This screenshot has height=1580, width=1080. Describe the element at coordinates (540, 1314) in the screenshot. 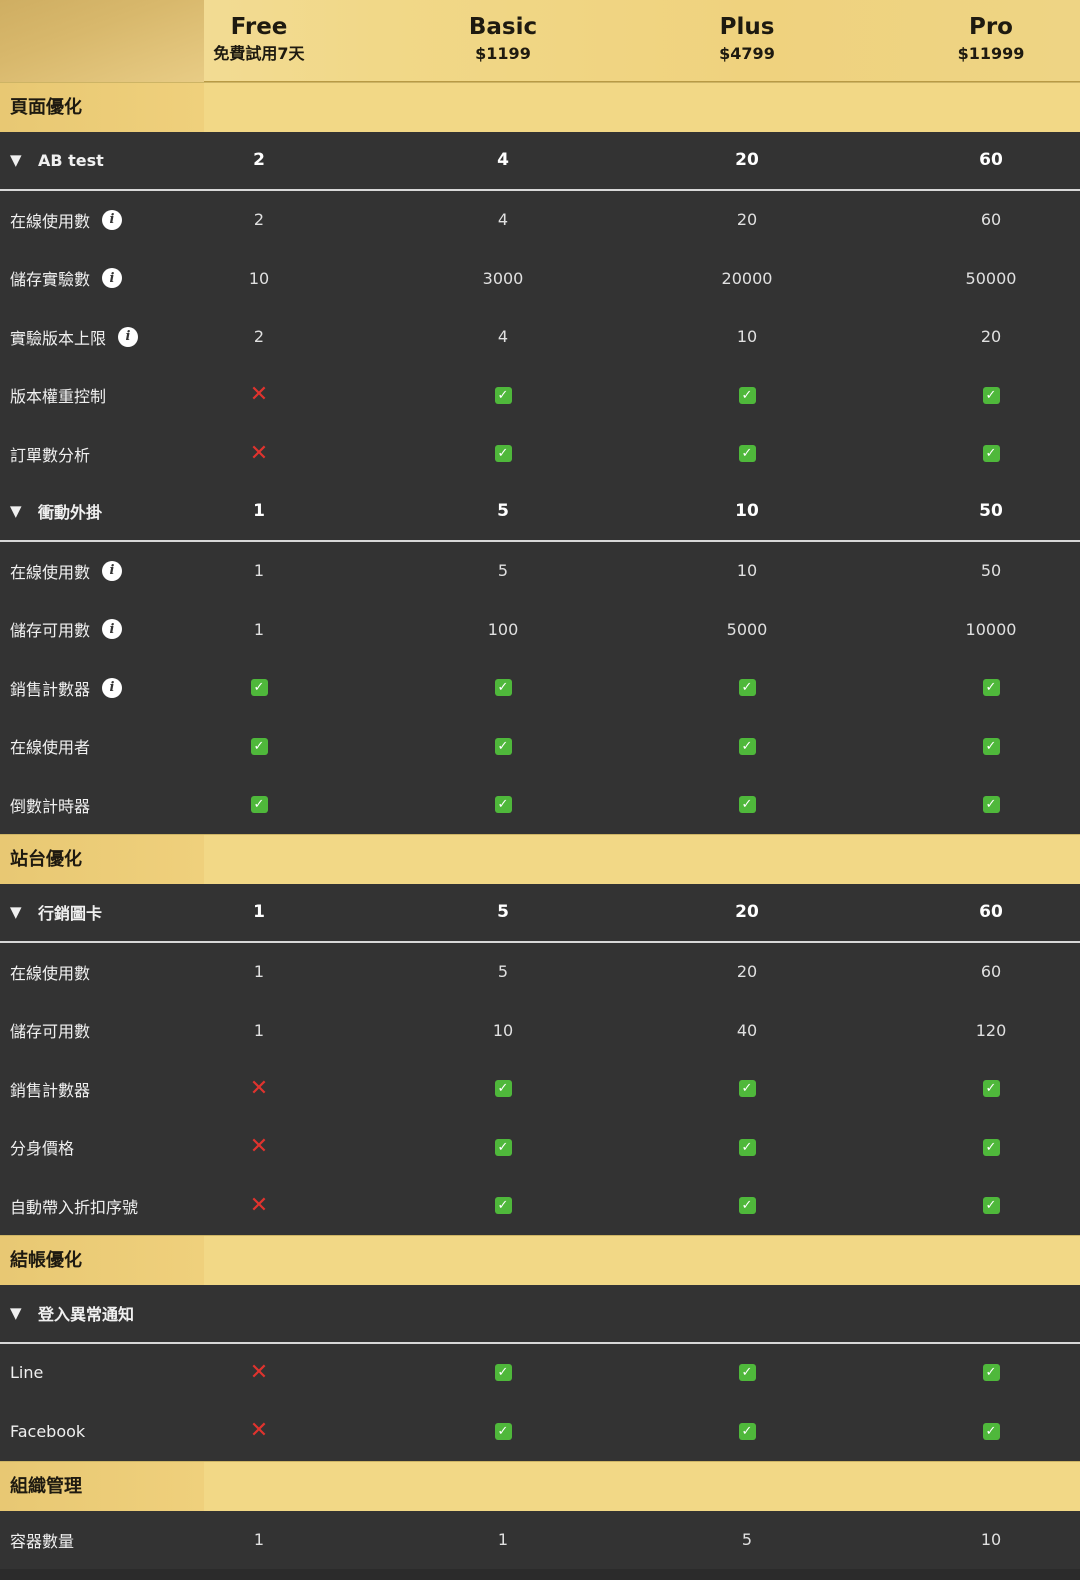

I see `group-row: ▼ 登入異常通知` at that location.